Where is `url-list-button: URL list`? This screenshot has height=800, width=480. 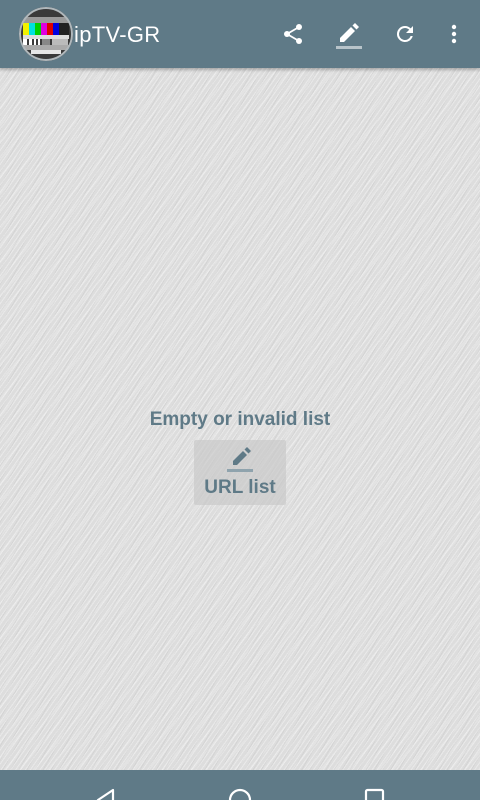
url-list-button: URL list is located at coordinates (240, 472).